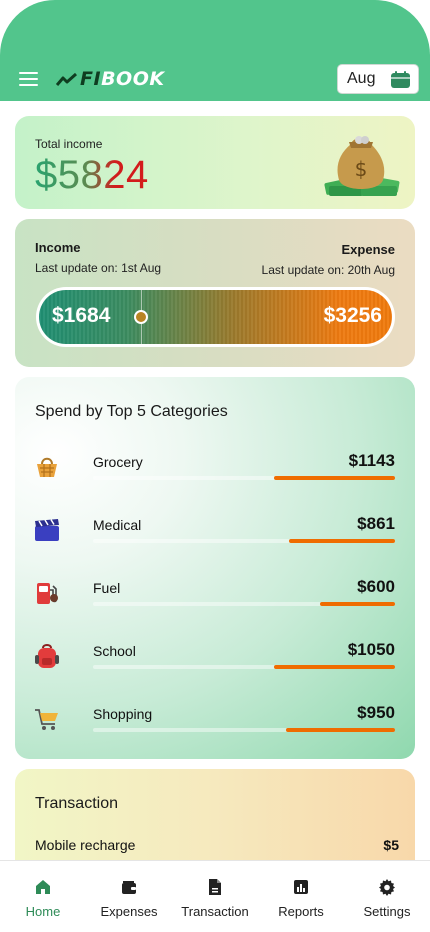 This screenshot has height=932, width=430. Describe the element at coordinates (129, 887) in the screenshot. I see `wallet-icon` at that location.